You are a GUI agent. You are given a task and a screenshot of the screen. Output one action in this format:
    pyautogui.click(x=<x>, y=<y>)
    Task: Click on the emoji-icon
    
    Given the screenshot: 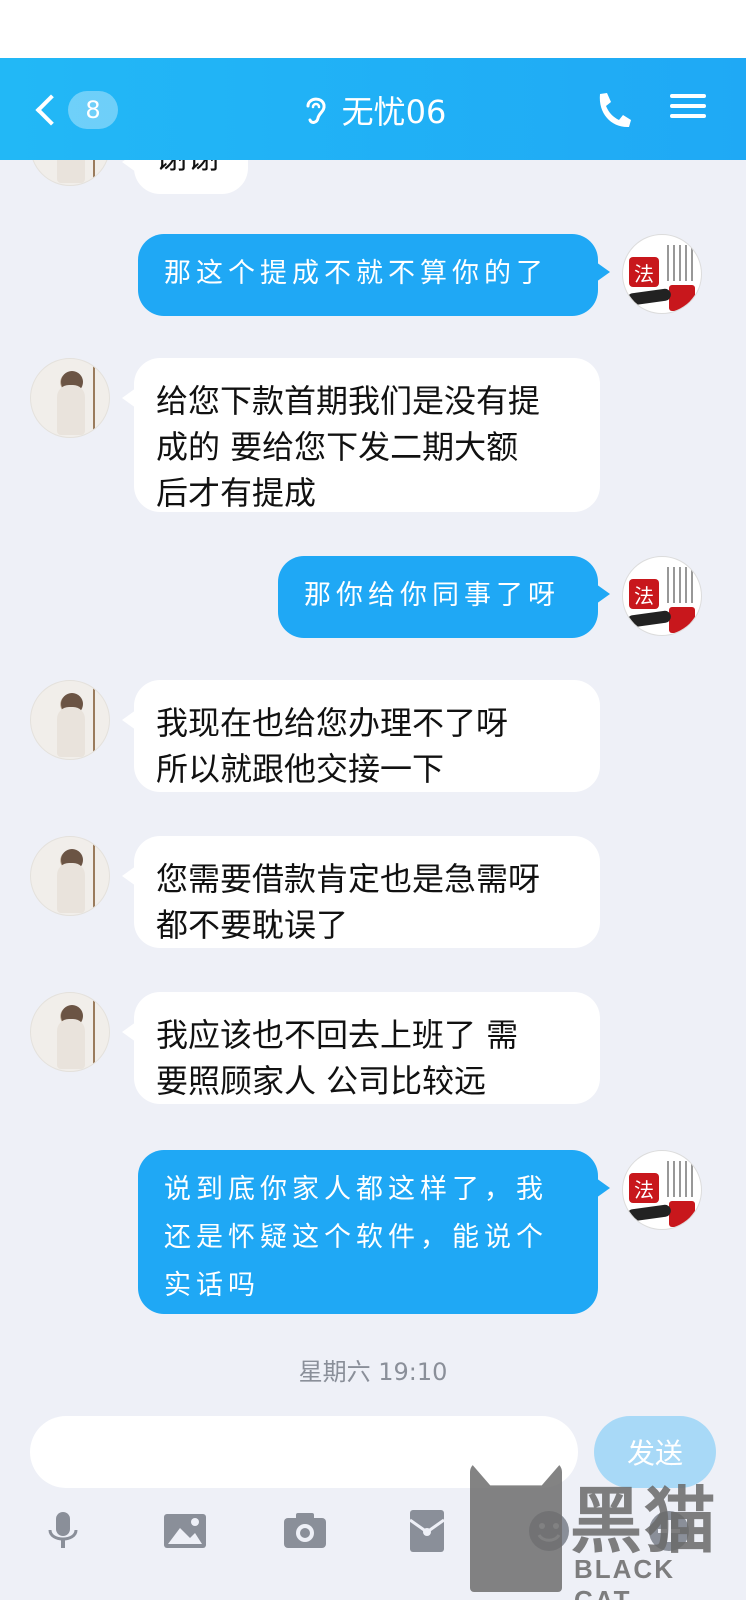 What is the action you would take?
    pyautogui.click(x=549, y=1531)
    